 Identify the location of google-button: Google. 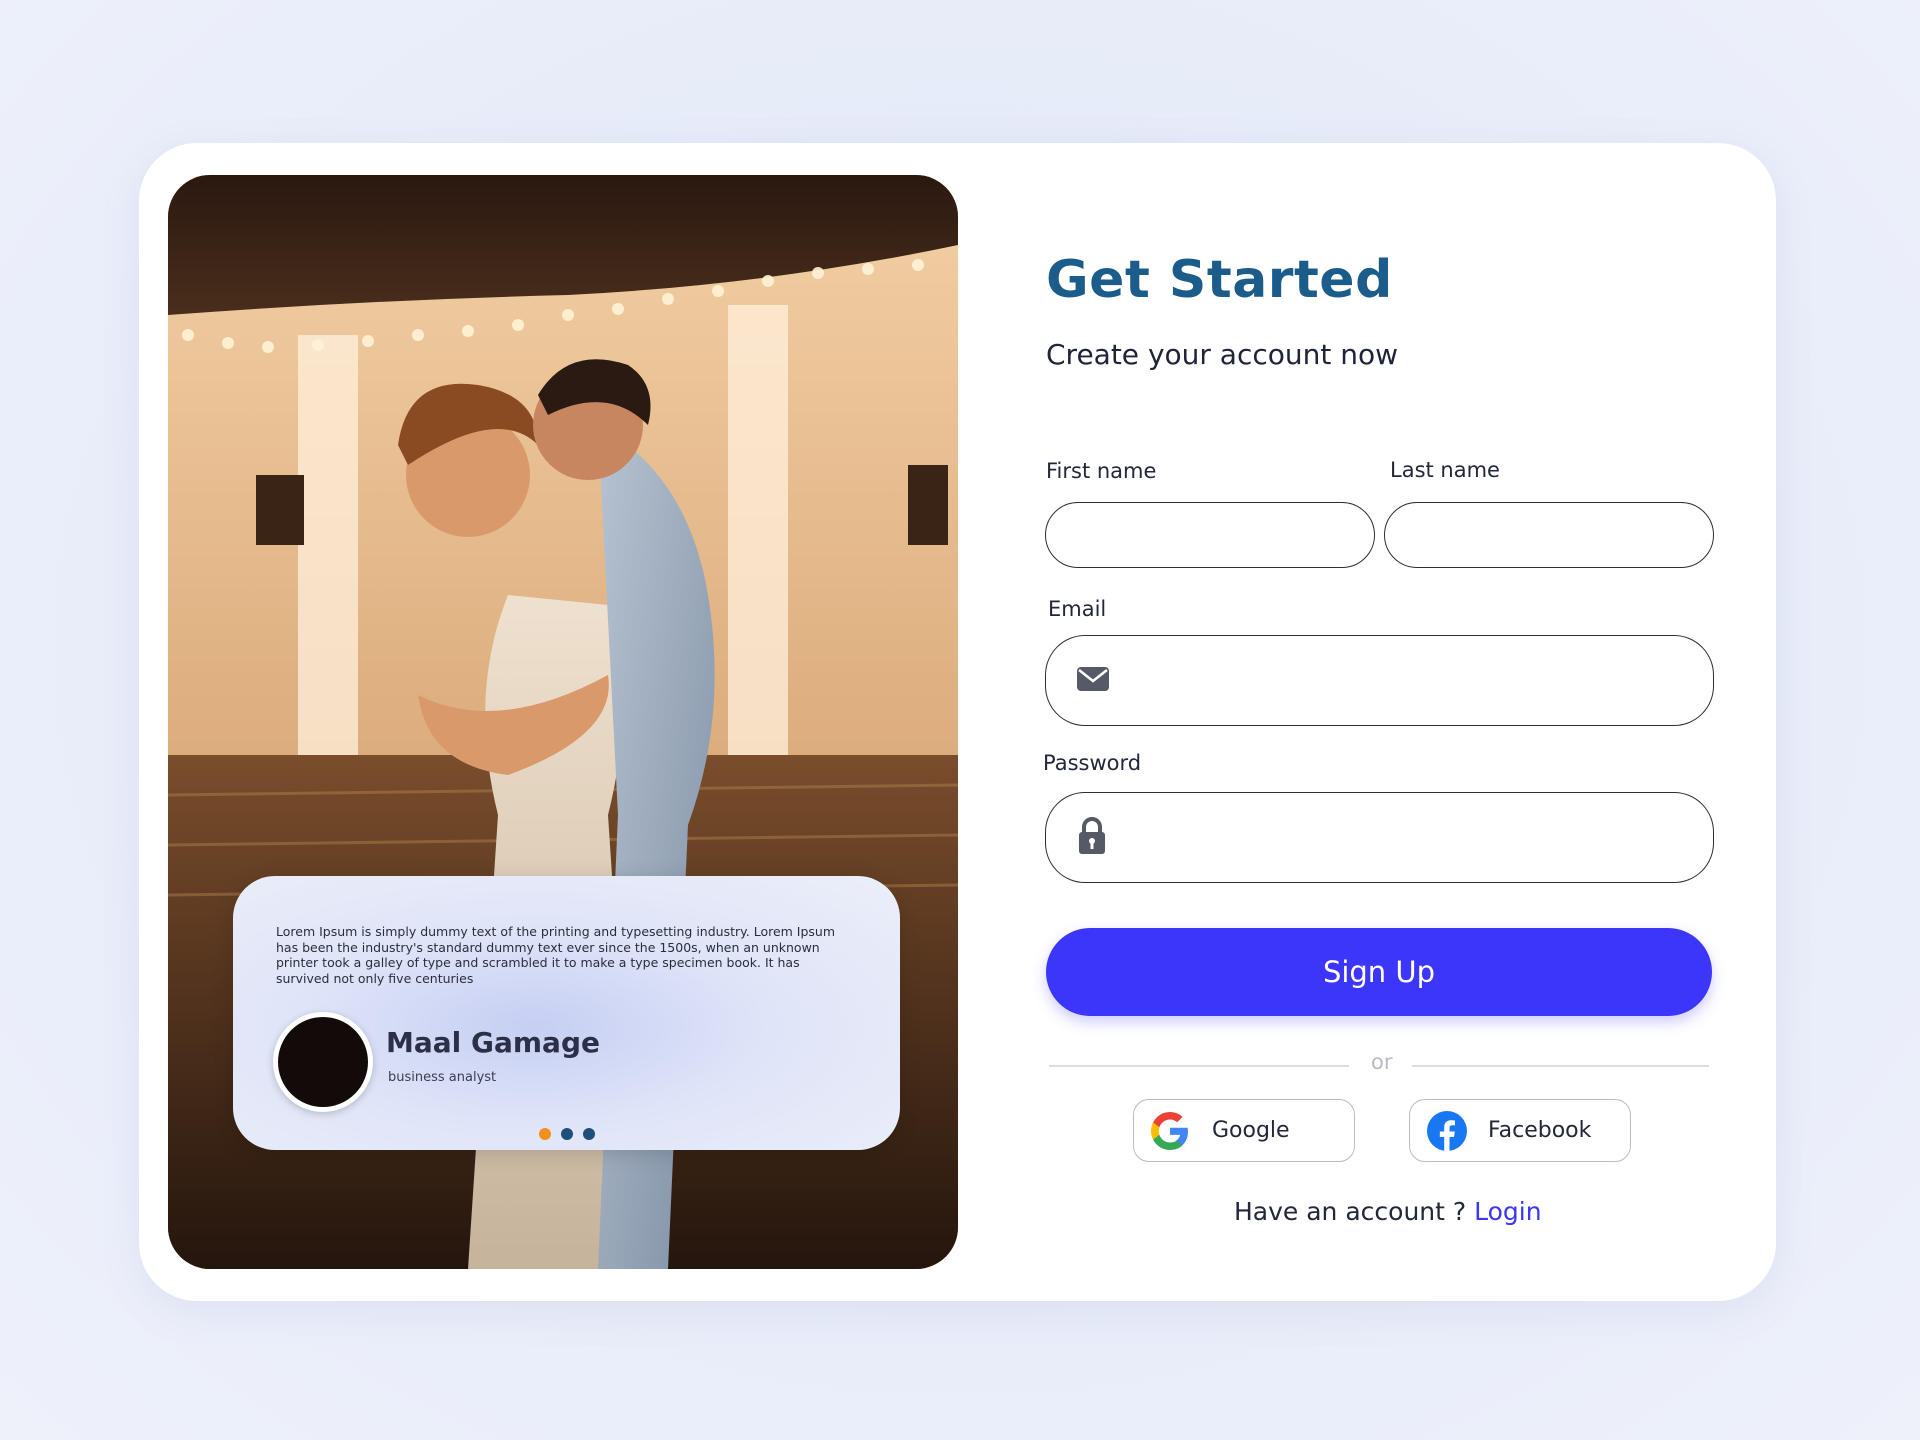
(1244, 1130).